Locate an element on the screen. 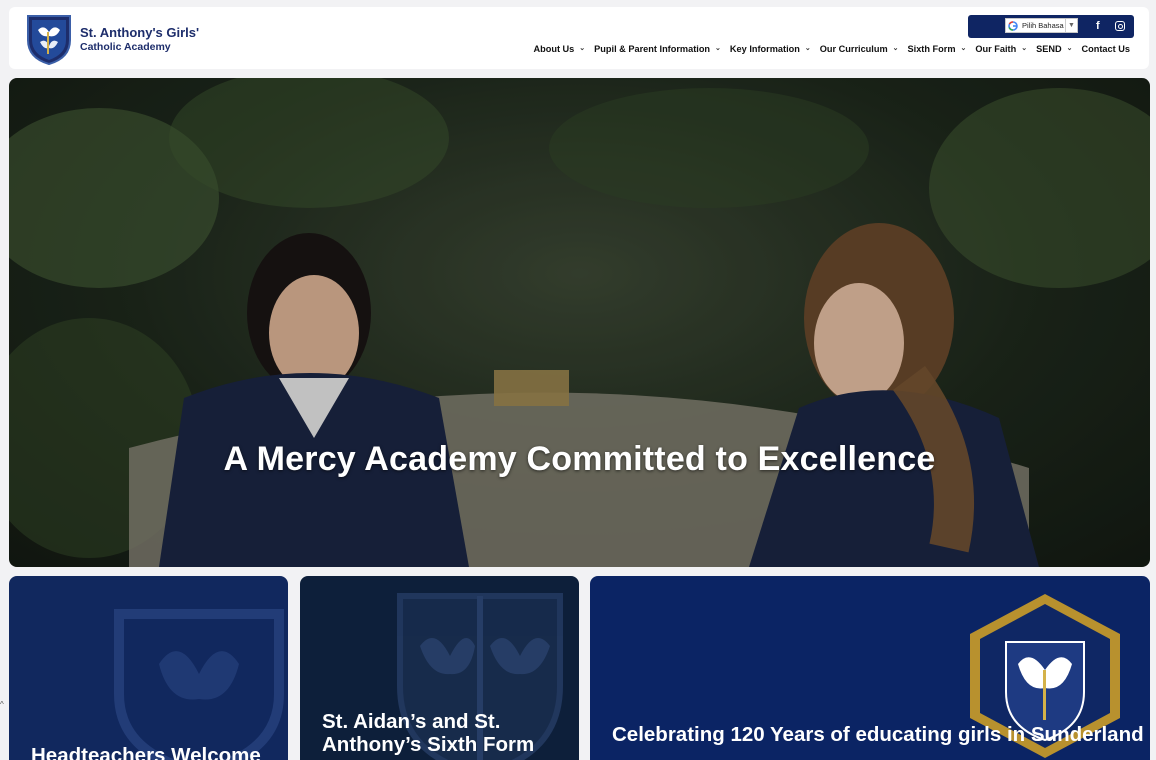 This screenshot has height=760, width=1156. nav-item-key-information: Key Information ⌄ is located at coordinates (770, 49).